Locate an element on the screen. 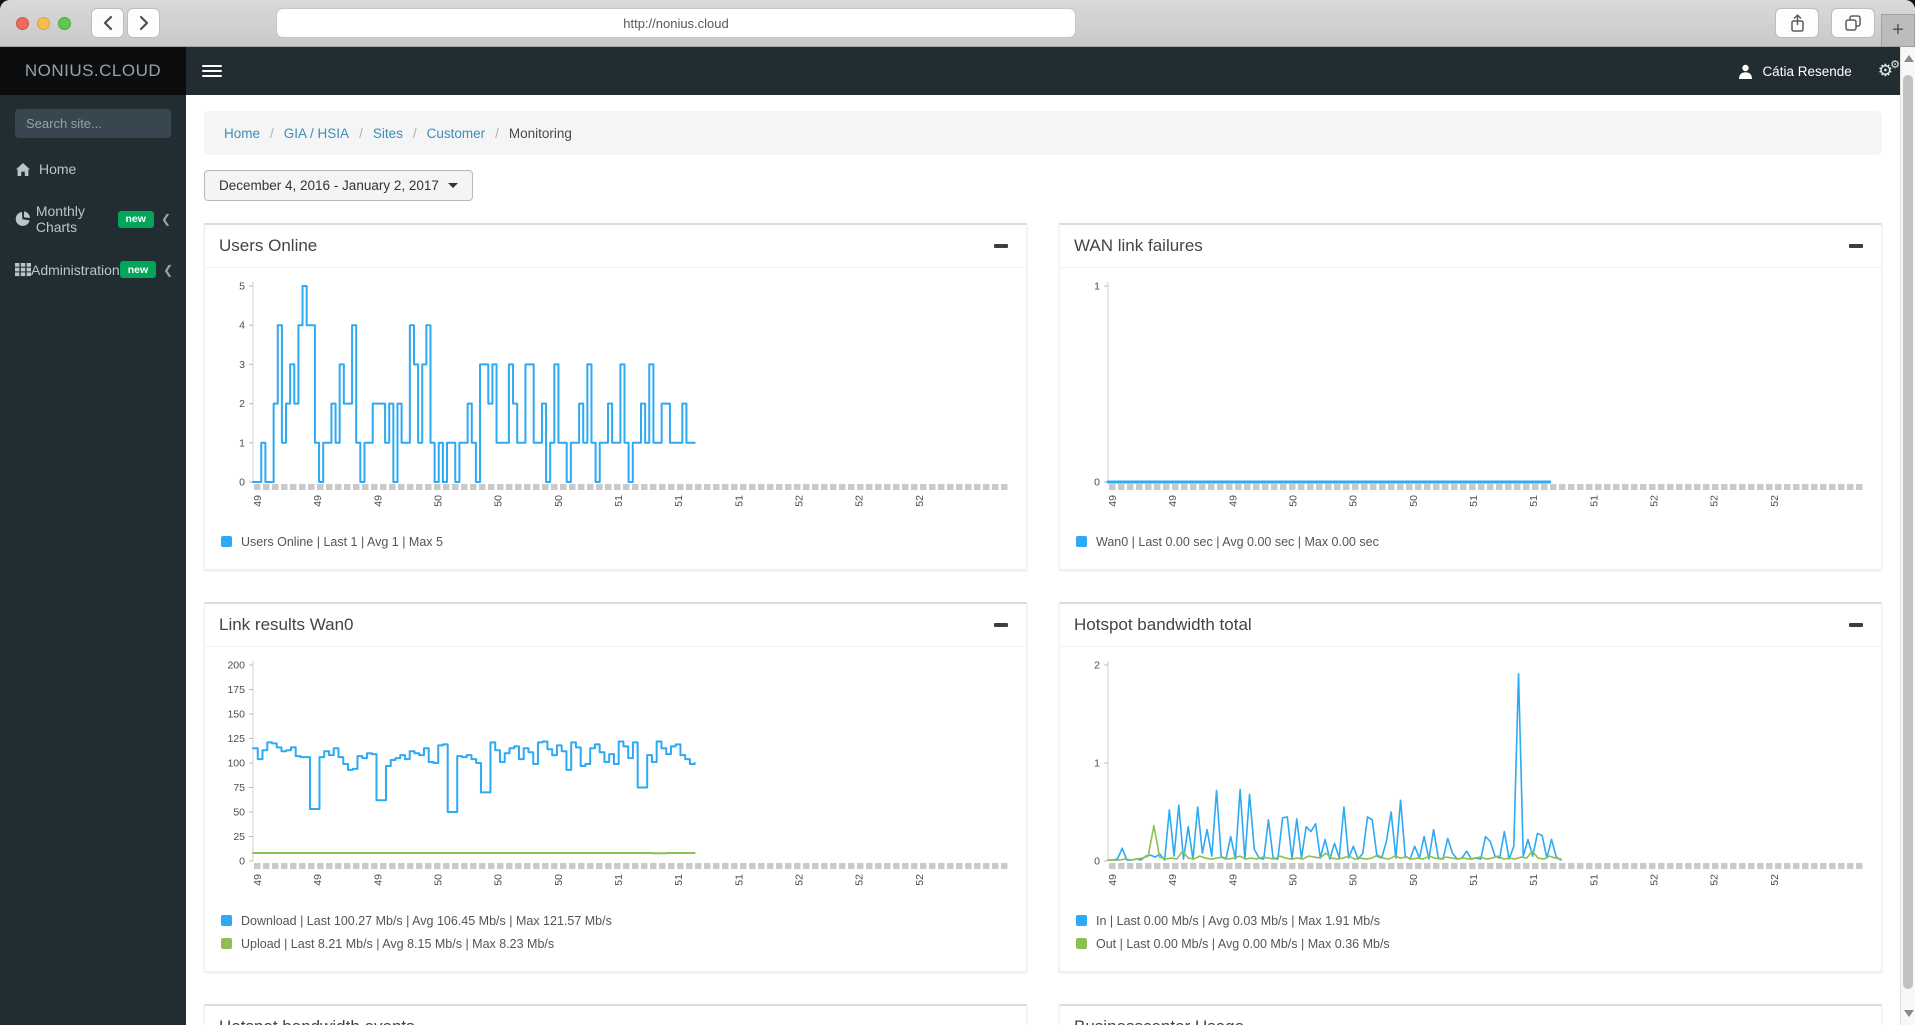  page-scrollbar is located at coordinates (1907, 536).